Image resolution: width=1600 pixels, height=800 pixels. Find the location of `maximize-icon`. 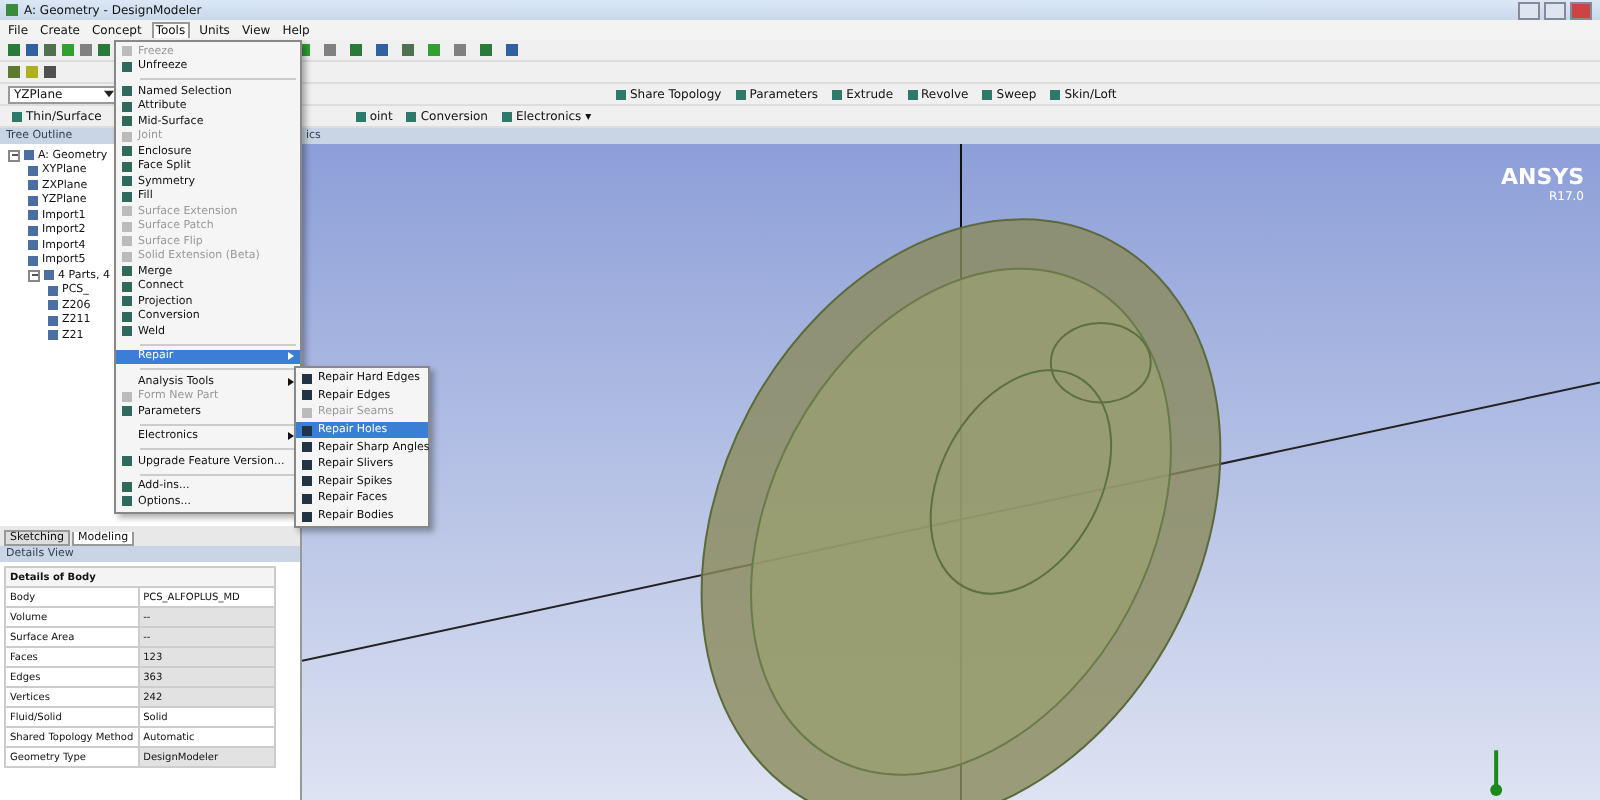

maximize-icon is located at coordinates (1555, 10).